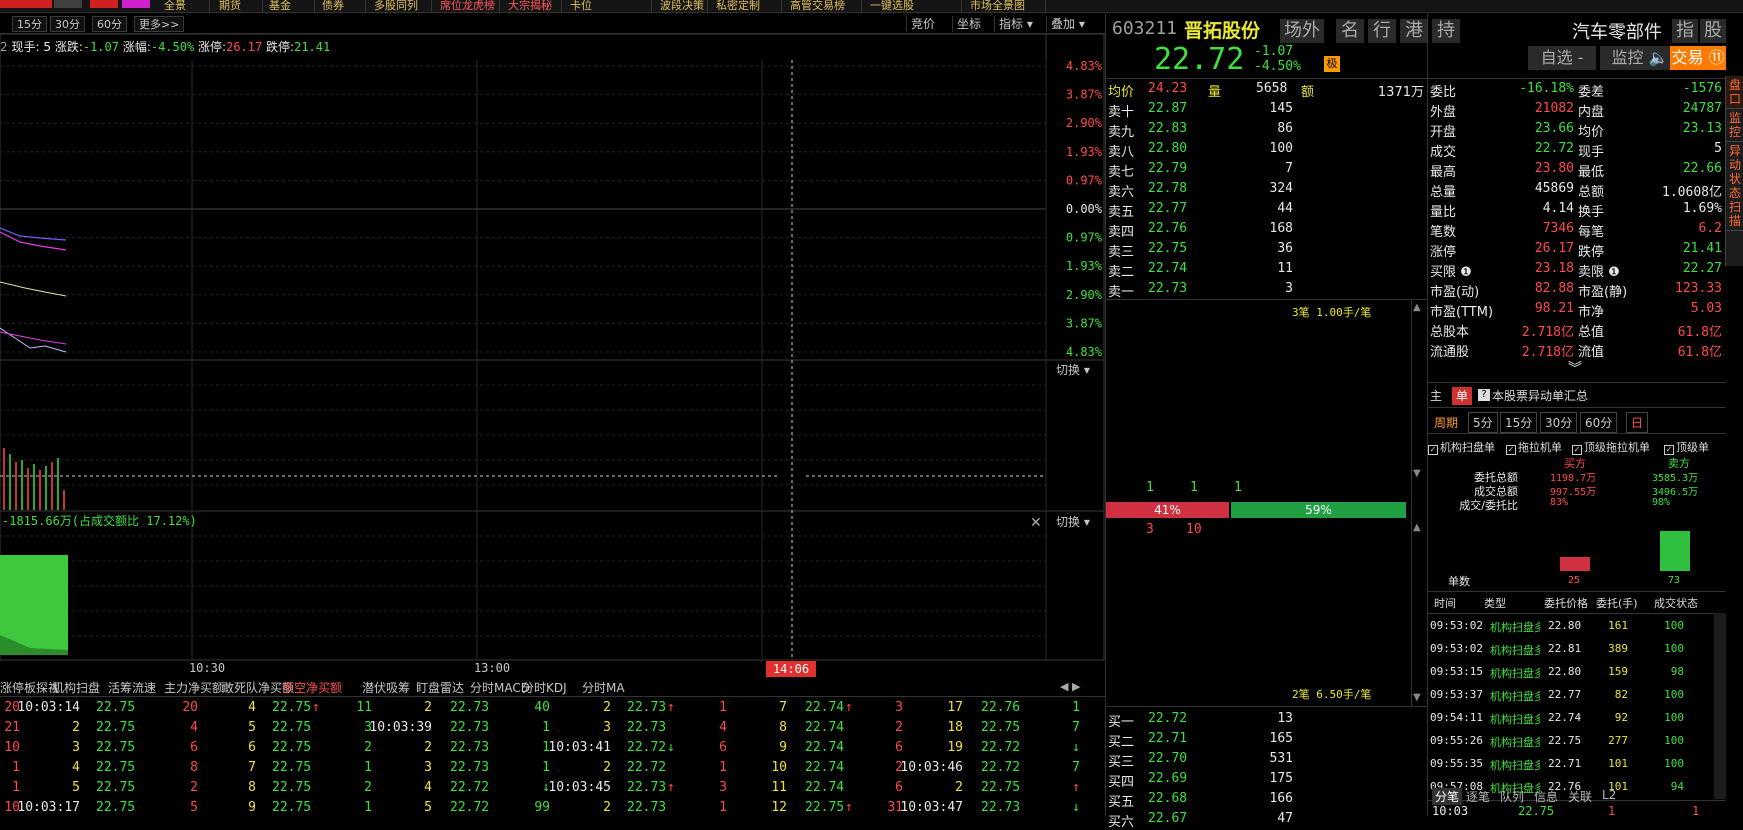 The height and width of the screenshot is (830, 1743). Describe the element at coordinates (1562, 58) in the screenshot. I see `watchlist-button: 自选 -` at that location.